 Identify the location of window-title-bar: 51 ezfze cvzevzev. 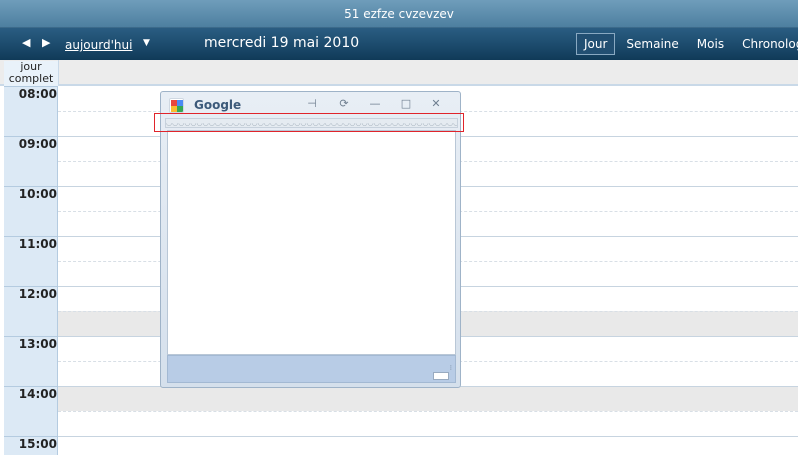
(399, 14).